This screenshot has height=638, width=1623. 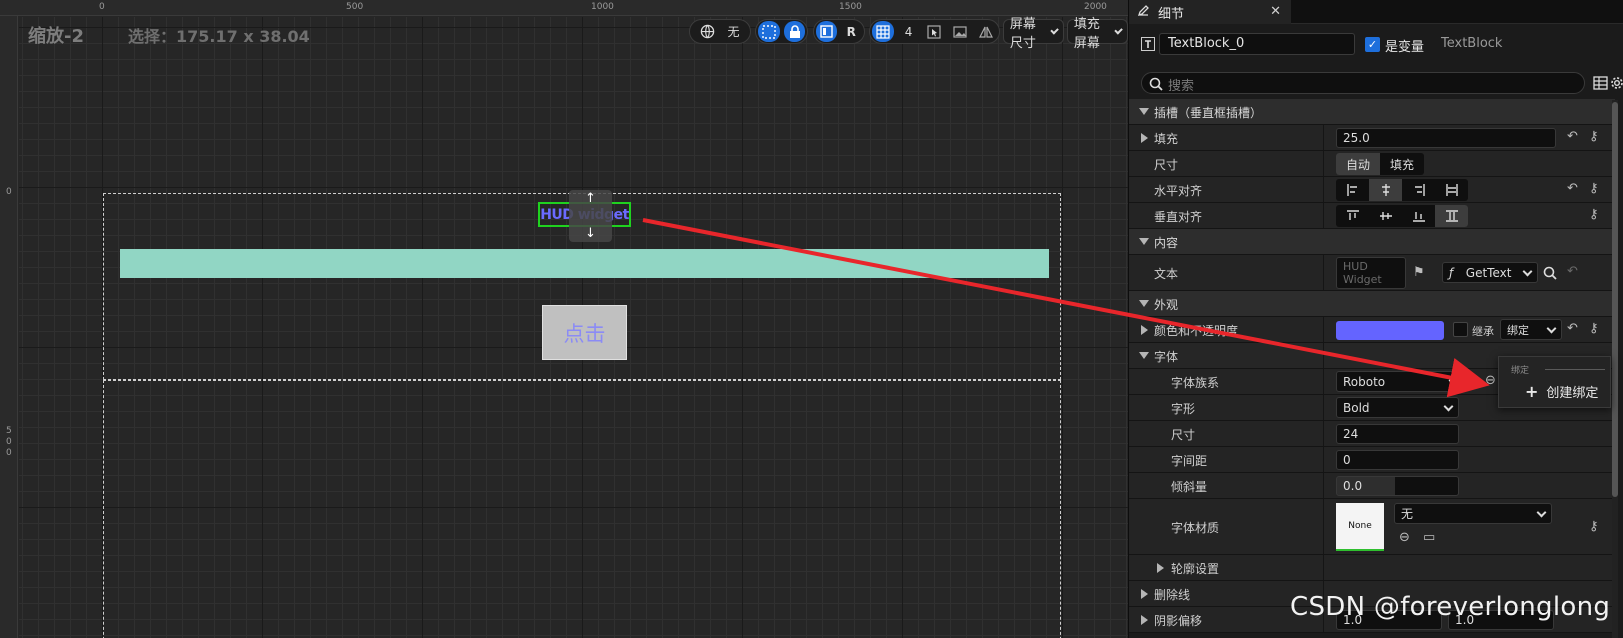 I want to click on world-none-label: 无, so click(x=733, y=31).